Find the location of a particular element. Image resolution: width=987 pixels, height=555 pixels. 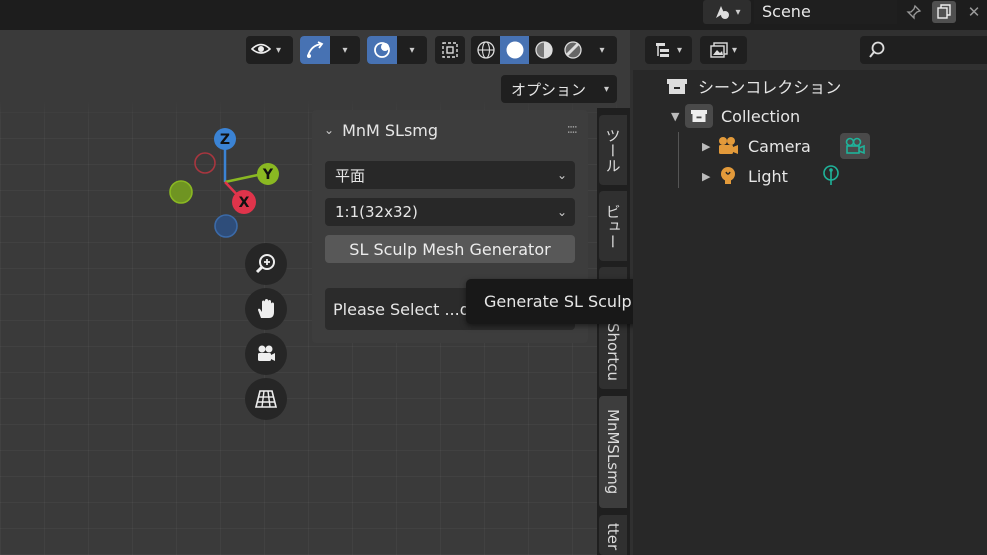

mesh-size-value: 1:1(32x32) is located at coordinates (376, 212).